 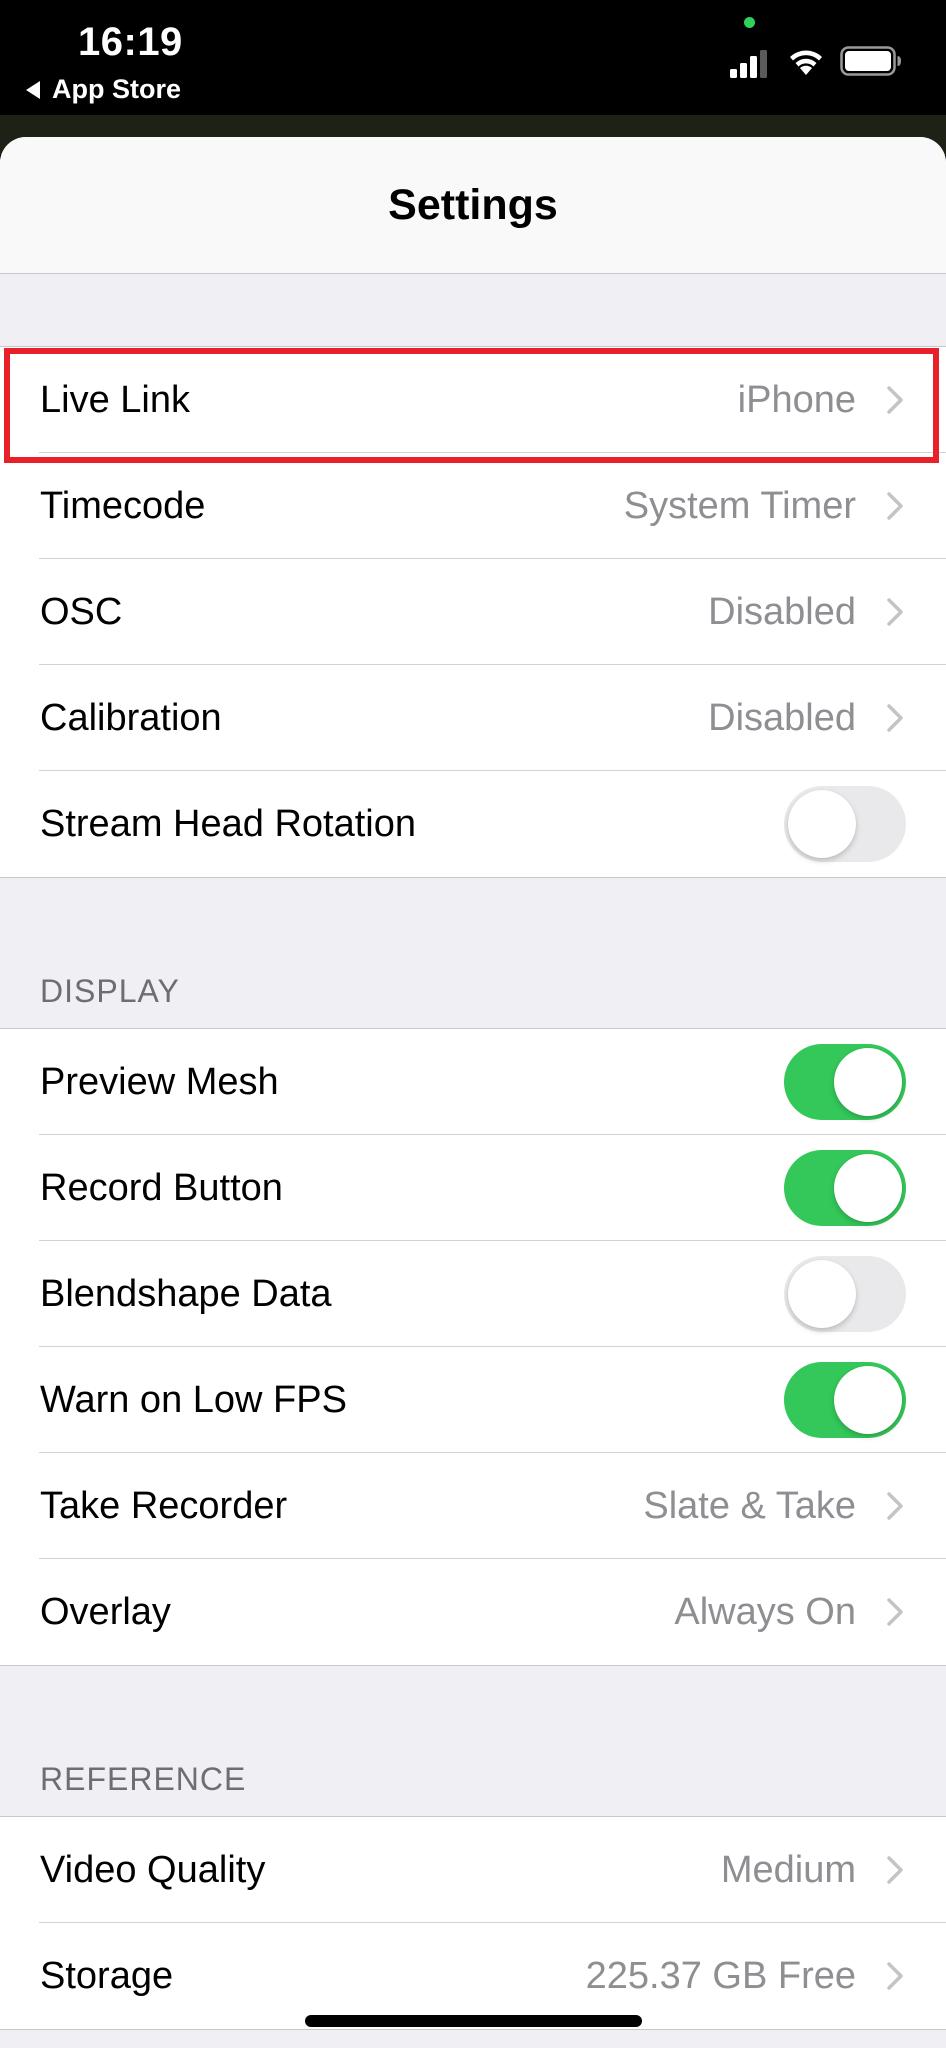 I want to click on setting-value: System Timer, so click(x=739, y=505).